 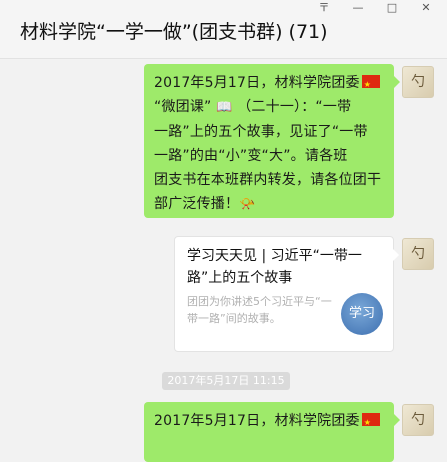 I want to click on message-bubble: 2017年5月17日，材料学院团委, so click(x=272, y=432).